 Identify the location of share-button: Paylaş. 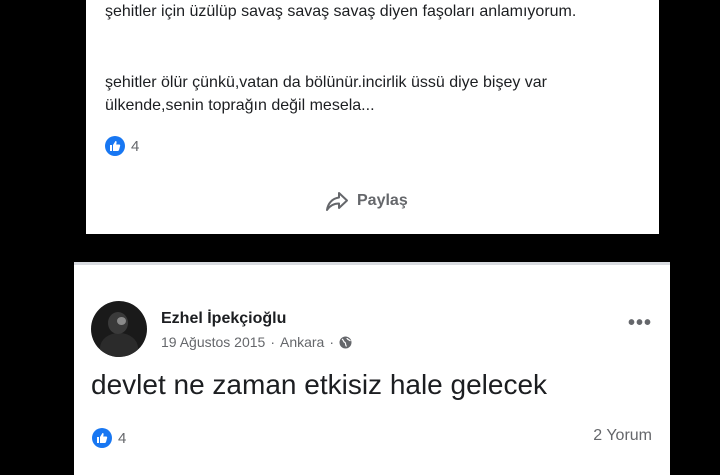
(366, 201).